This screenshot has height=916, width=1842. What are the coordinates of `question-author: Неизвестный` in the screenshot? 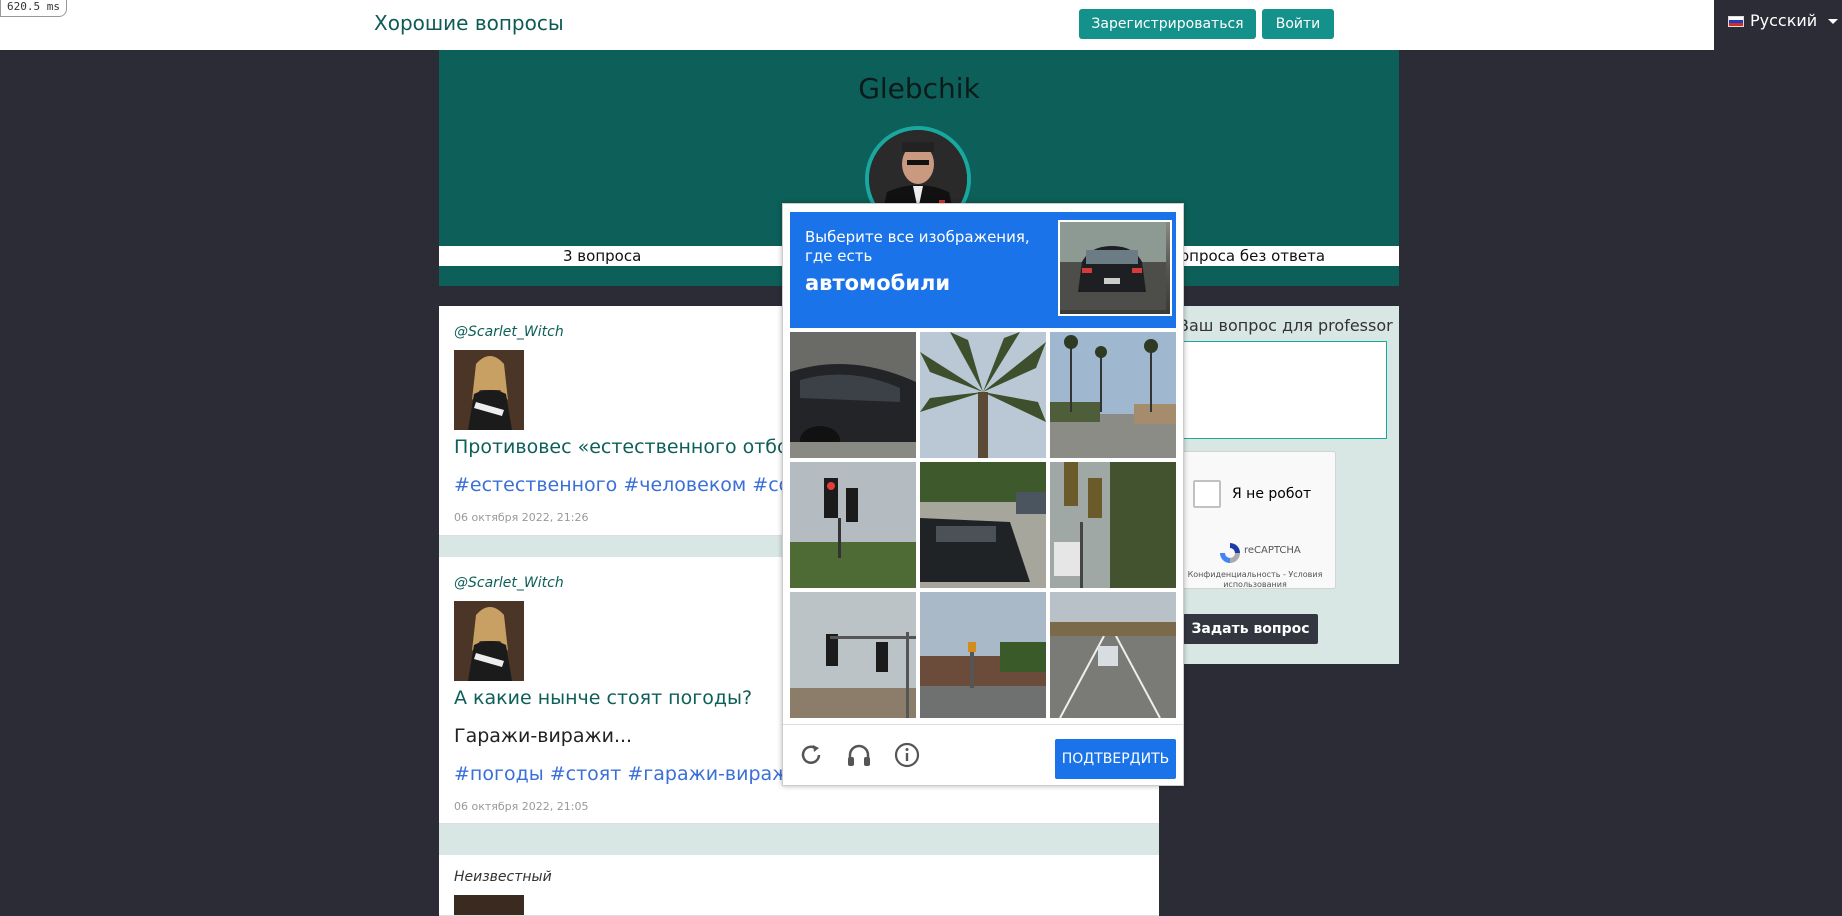 It's located at (503, 877).